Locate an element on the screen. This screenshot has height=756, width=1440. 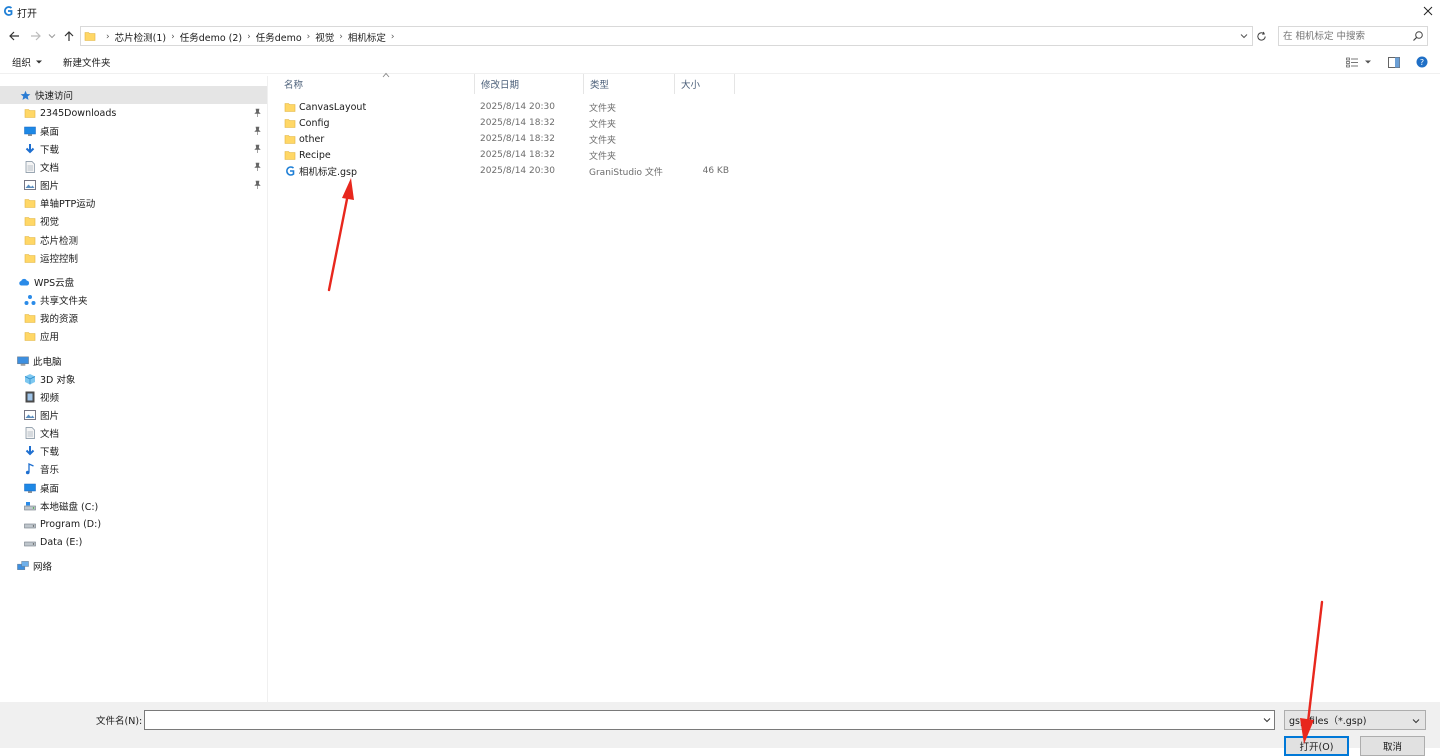
sidebar-item-pc-pictures: 图片 is located at coordinates (133, 415).